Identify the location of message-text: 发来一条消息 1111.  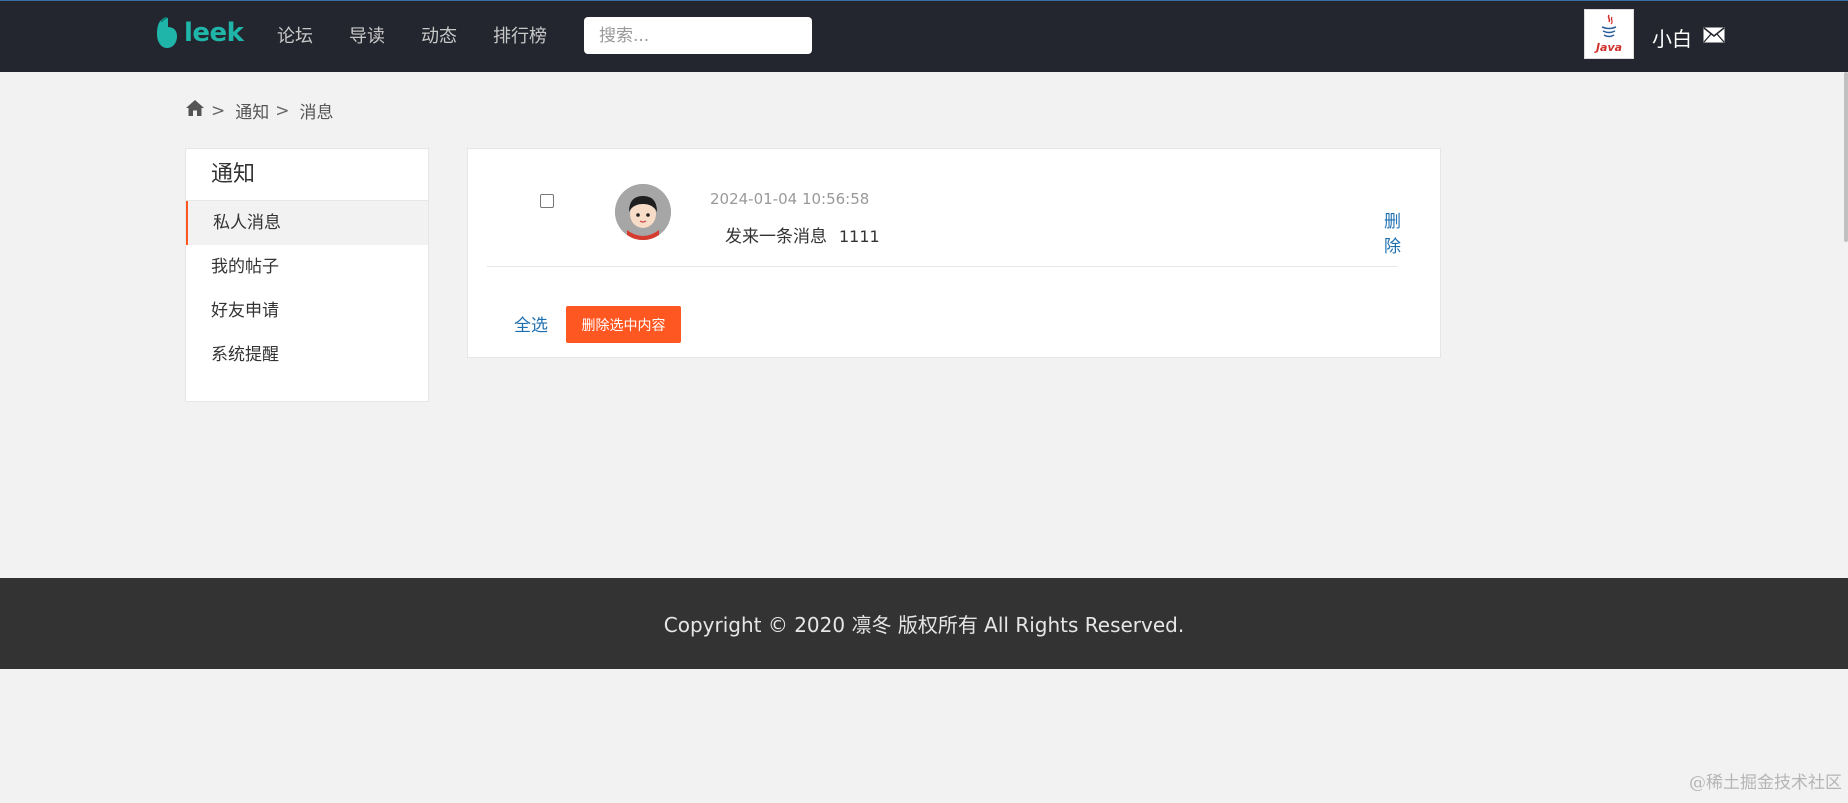
(802, 234).